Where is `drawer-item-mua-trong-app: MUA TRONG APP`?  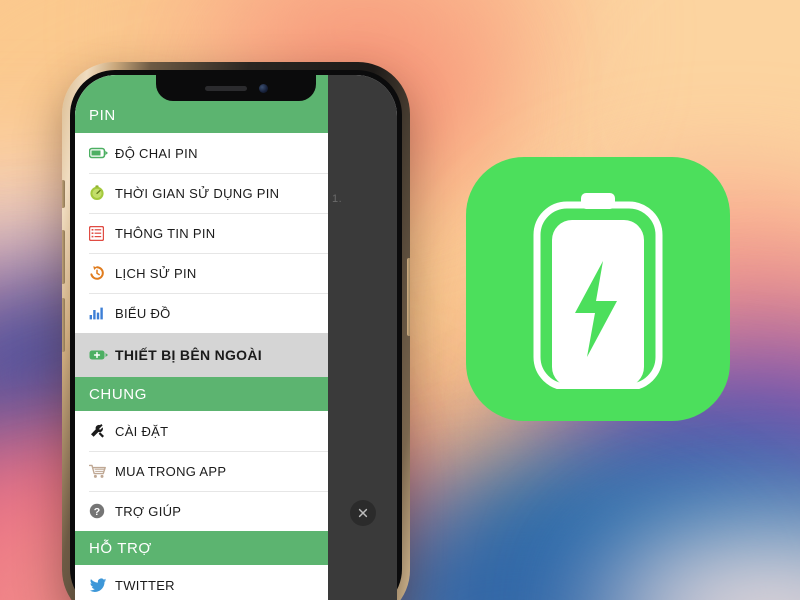 drawer-item-mua-trong-app: MUA TRONG APP is located at coordinates (201, 471).